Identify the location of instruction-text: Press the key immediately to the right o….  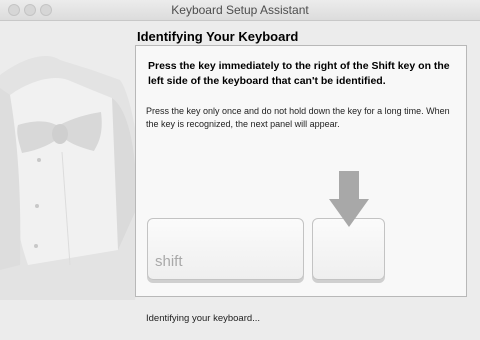
(299, 73).